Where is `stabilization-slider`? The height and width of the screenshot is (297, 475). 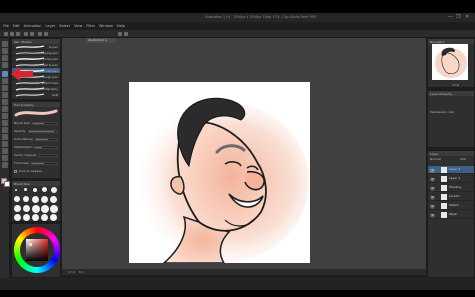
stabilization-slider is located at coordinates (46, 147).